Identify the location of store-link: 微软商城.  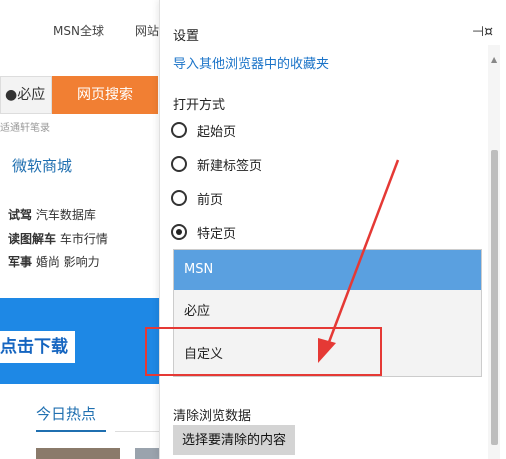
(42, 165).